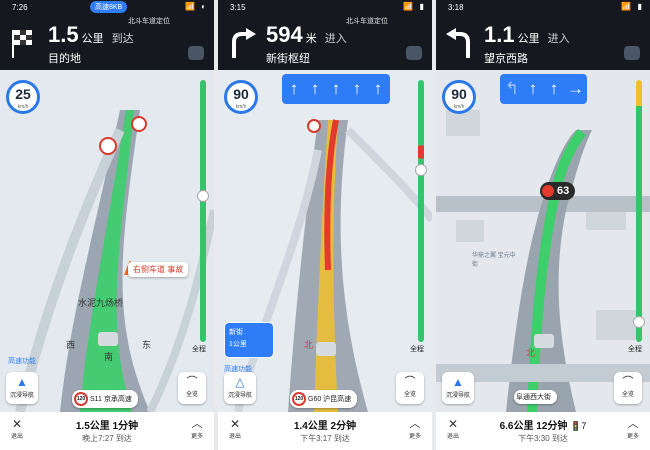 The image size is (650, 450). Describe the element at coordinates (543, 89) in the screenshot. I see `lane-guidance: ↰ ↑ ↑ →` at that location.